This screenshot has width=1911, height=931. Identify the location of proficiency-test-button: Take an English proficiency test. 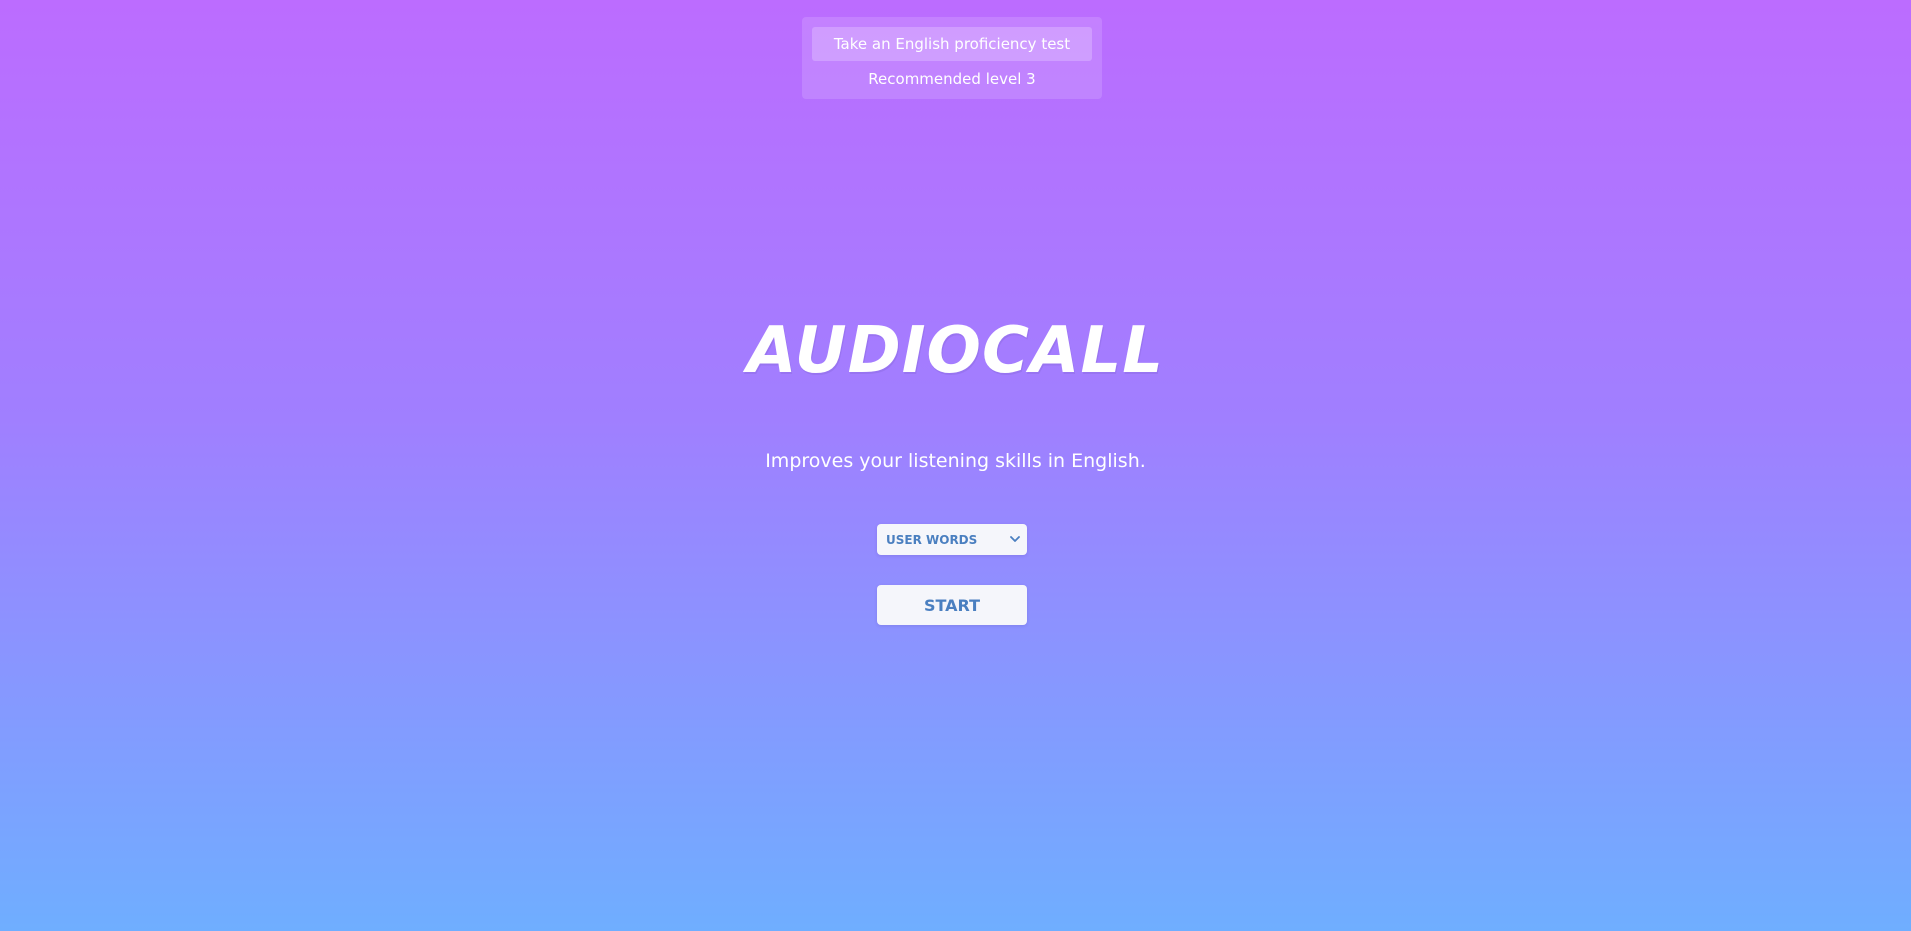
(952, 44).